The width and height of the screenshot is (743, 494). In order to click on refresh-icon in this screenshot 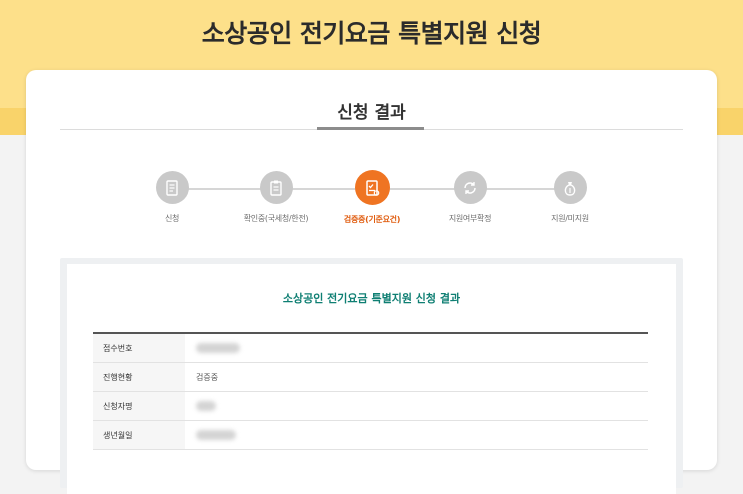, I will do `click(470, 187)`.